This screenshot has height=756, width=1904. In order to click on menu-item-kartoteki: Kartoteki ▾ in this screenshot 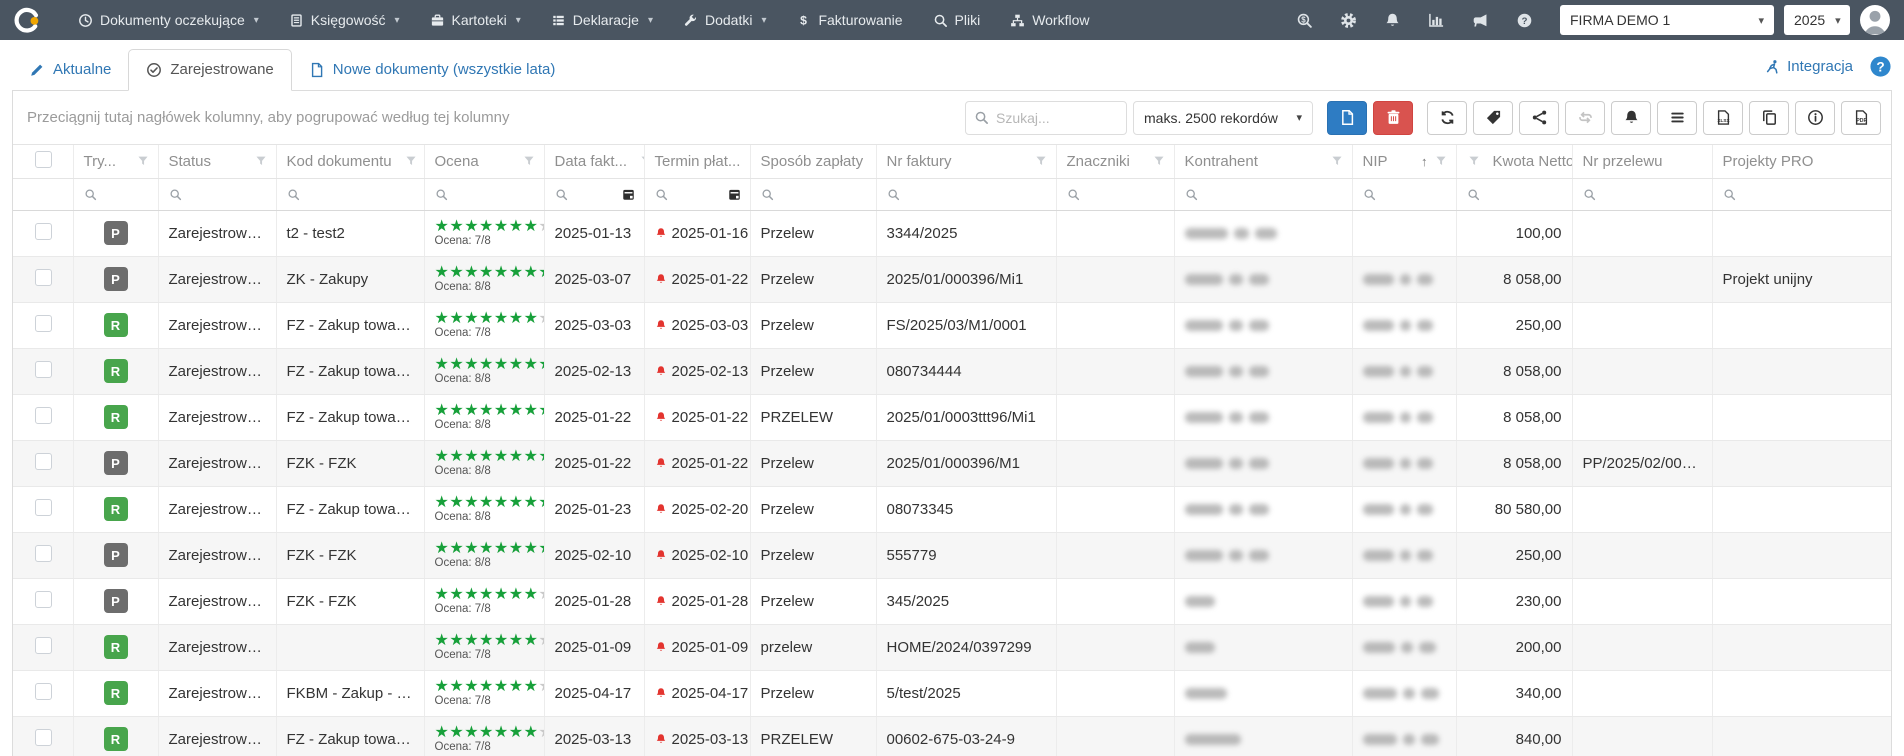, I will do `click(475, 20)`.